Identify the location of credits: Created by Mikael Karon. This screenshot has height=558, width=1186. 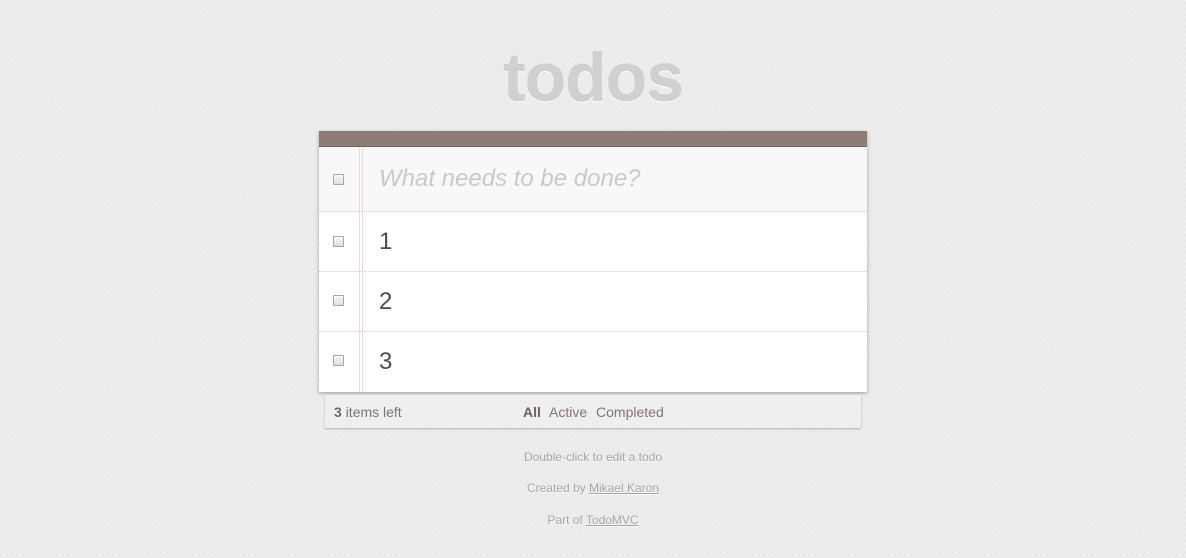
(593, 488).